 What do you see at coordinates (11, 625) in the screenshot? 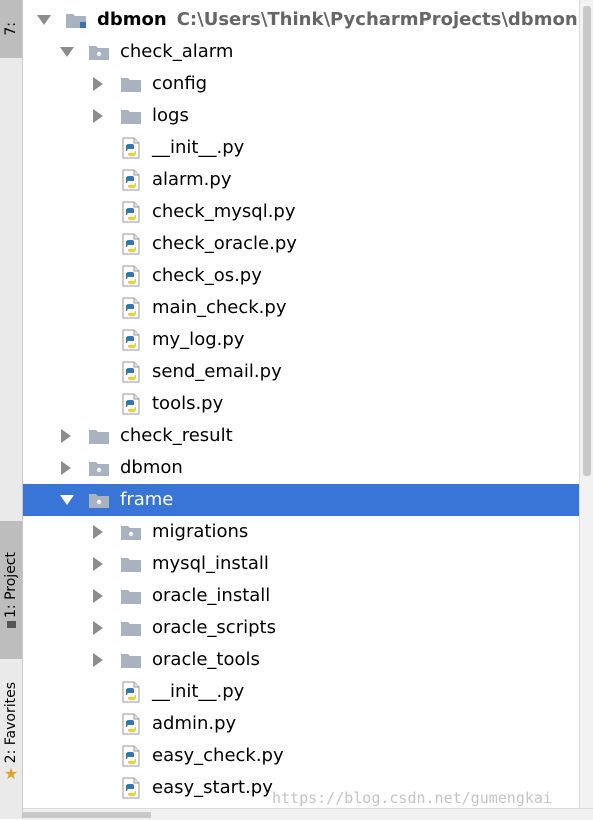
I see `project-window-icon` at bounding box center [11, 625].